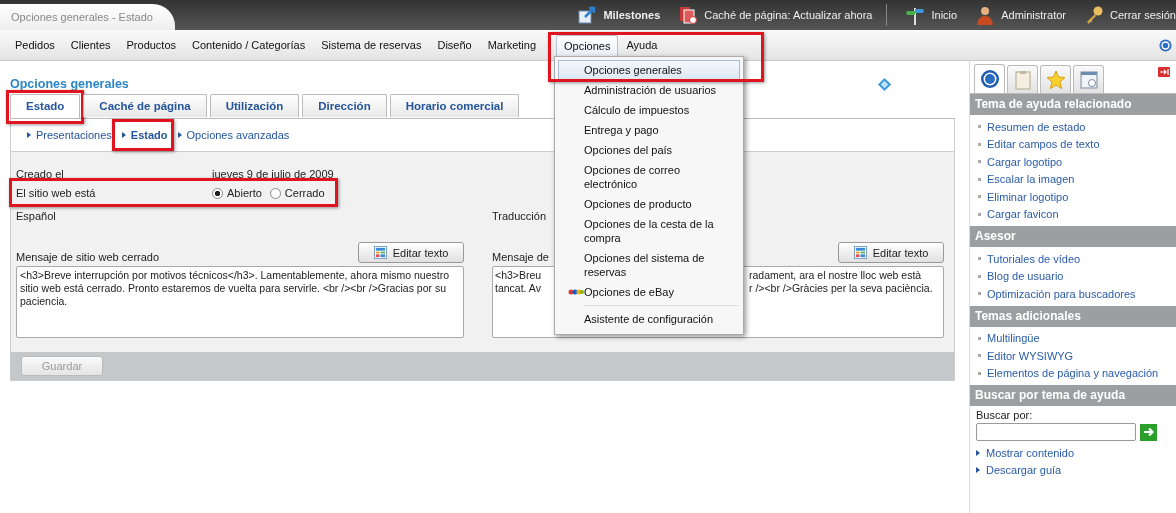 Image resolution: width=1176 pixels, height=513 pixels. Describe the element at coordinates (40, 173) in the screenshot. I see `field-label: Creado el` at that location.